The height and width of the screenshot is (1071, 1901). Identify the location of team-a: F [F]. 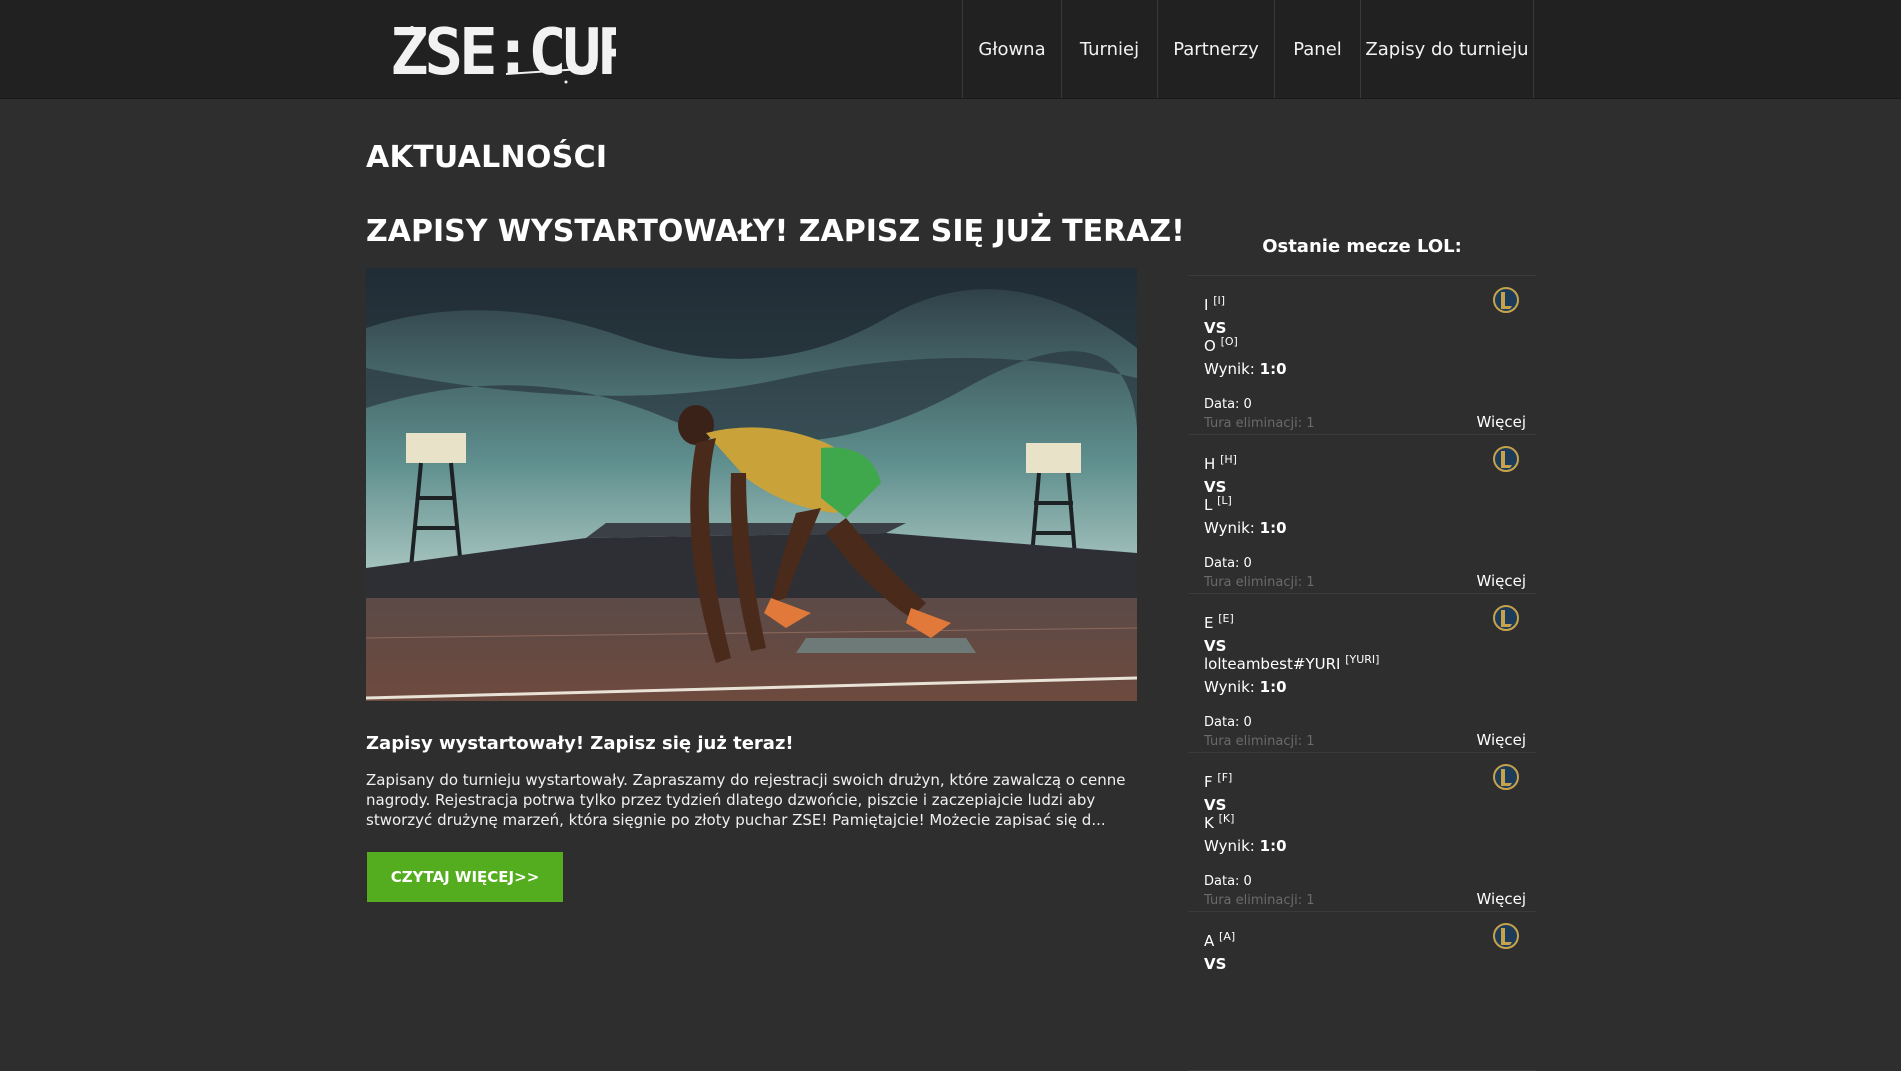
(1218, 781).